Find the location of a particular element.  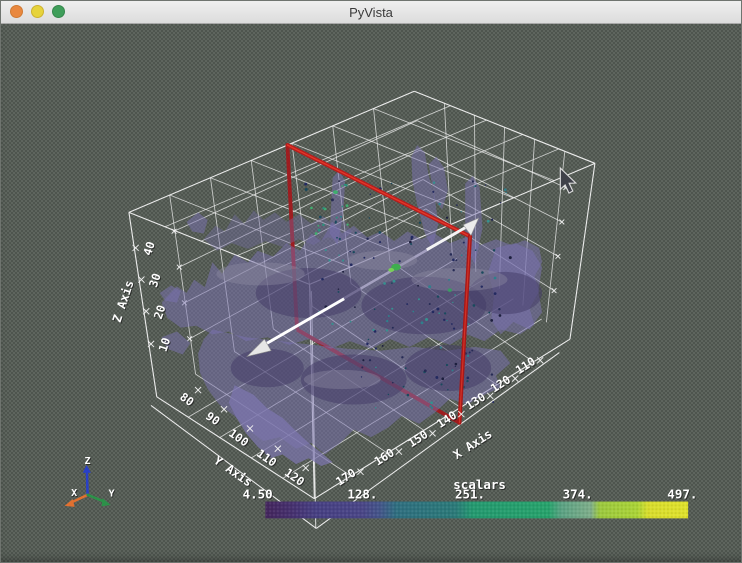

x-tick-label: 110 is located at coordinates (525, 365).